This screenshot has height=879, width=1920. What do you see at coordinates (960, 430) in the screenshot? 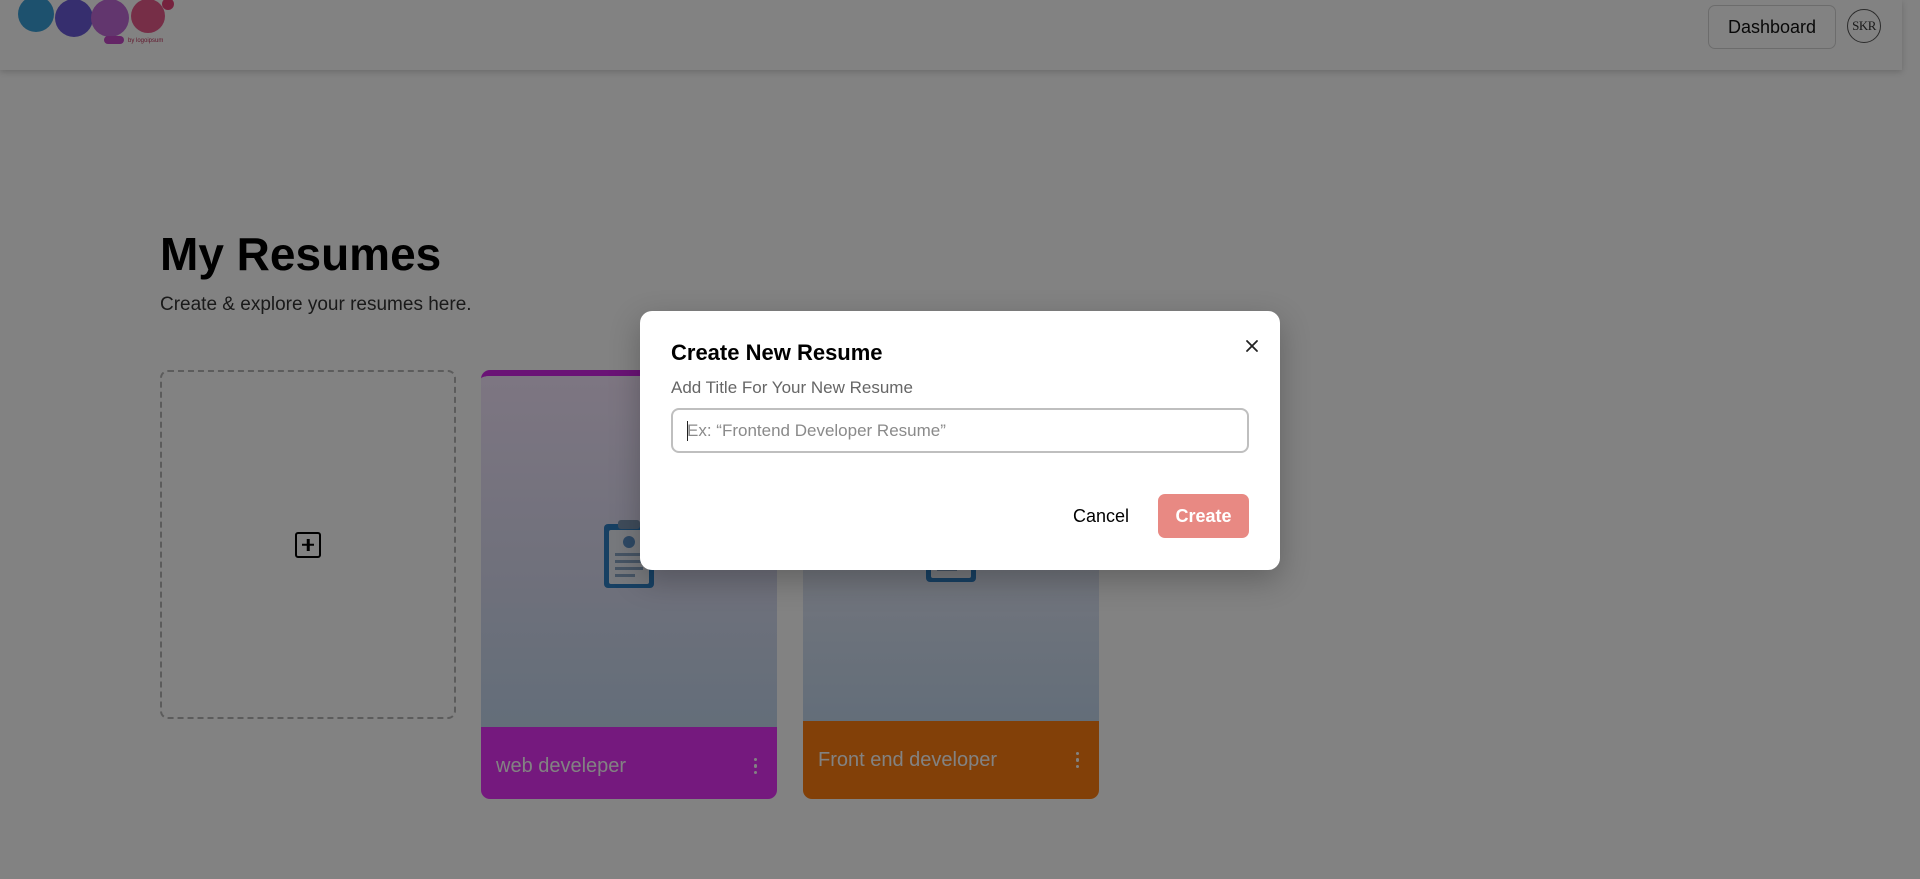
I see `resume-title-input` at bounding box center [960, 430].